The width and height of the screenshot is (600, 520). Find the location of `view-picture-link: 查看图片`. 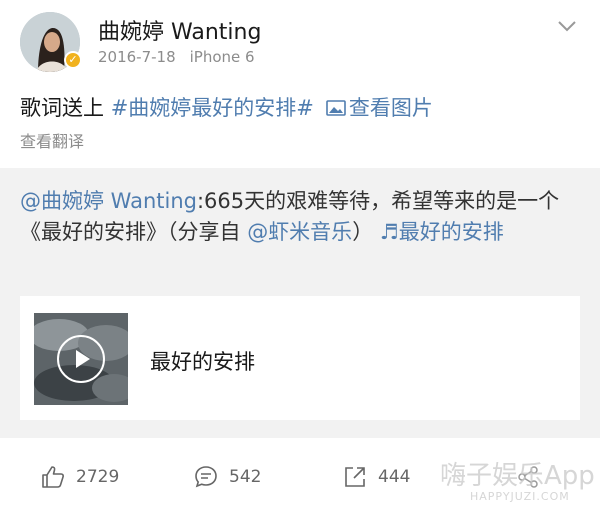

view-picture-link: 查看图片 is located at coordinates (379, 108).